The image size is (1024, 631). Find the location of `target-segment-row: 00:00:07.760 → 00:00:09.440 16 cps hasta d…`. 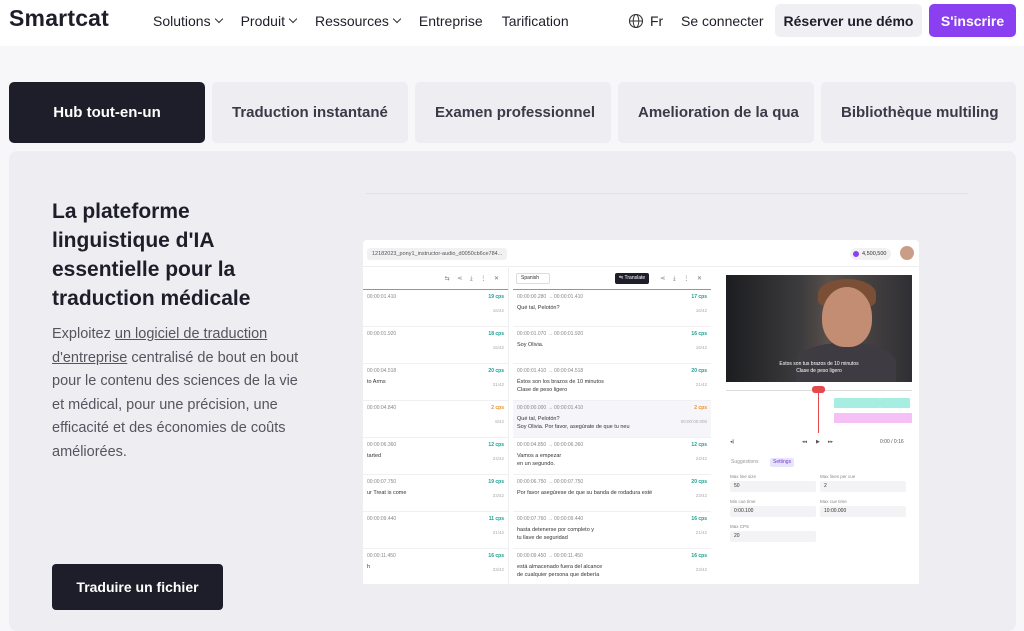

target-segment-row: 00:00:07.760 → 00:00:09.440 16 cps hasta d… is located at coordinates (612, 530).